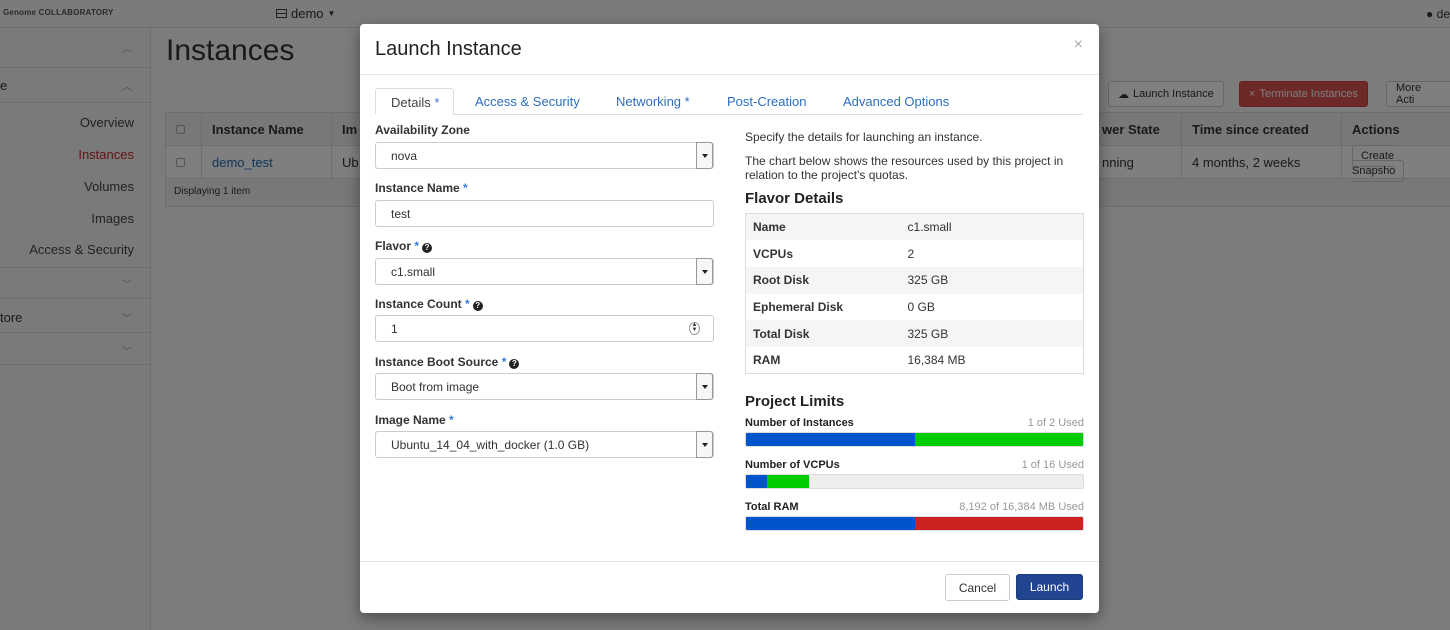 The height and width of the screenshot is (630, 1450). What do you see at coordinates (929, 227) in the screenshot?
I see `flavor-value: c1.small` at bounding box center [929, 227].